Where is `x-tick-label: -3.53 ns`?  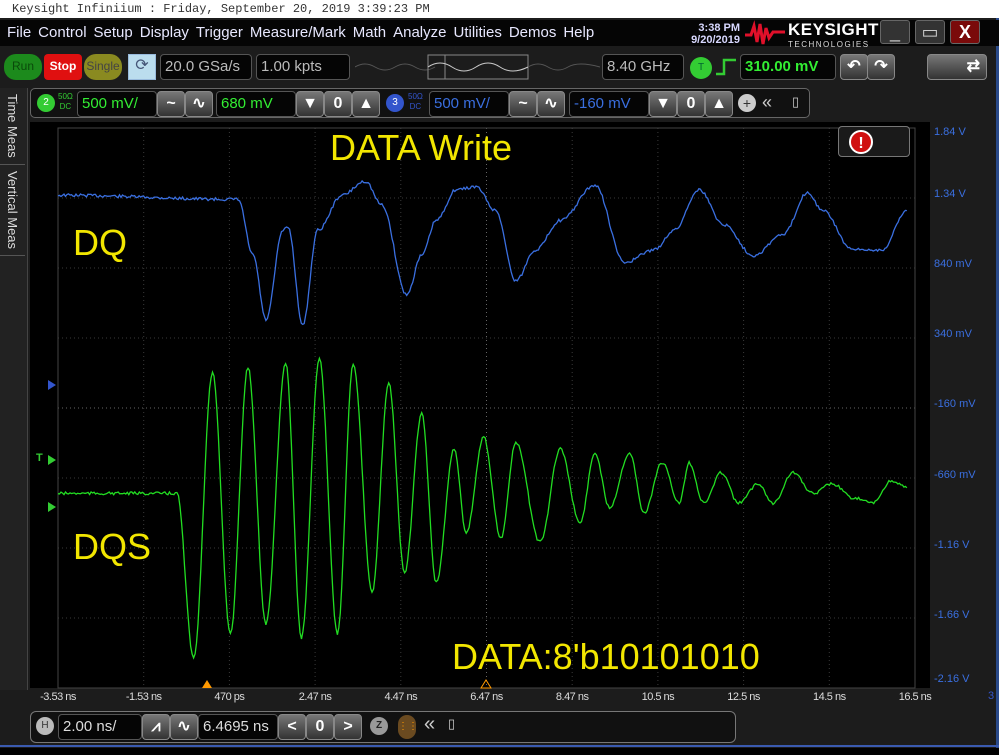 x-tick-label: -3.53 ns is located at coordinates (58, 697).